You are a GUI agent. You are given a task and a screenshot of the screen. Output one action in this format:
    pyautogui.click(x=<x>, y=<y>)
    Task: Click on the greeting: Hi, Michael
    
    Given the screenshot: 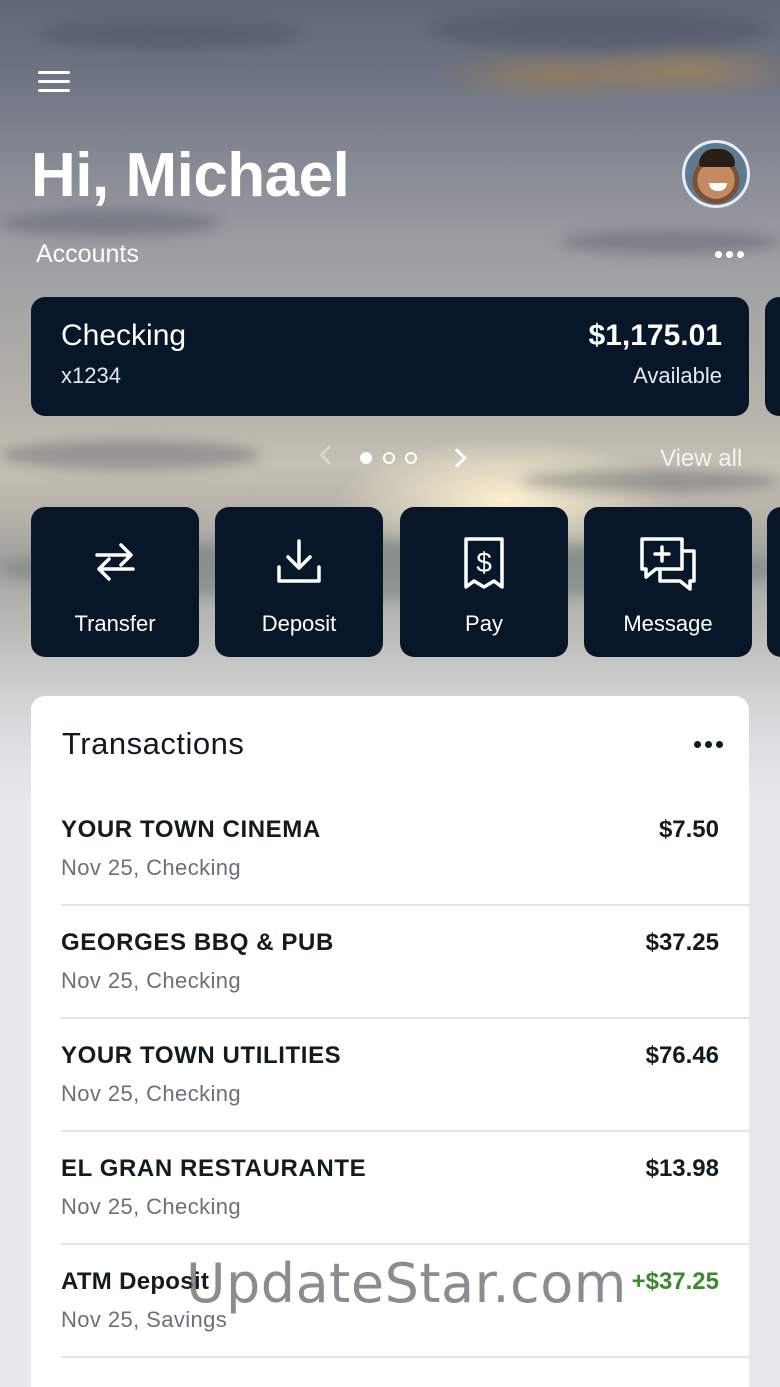 What is the action you would take?
    pyautogui.click(x=190, y=175)
    